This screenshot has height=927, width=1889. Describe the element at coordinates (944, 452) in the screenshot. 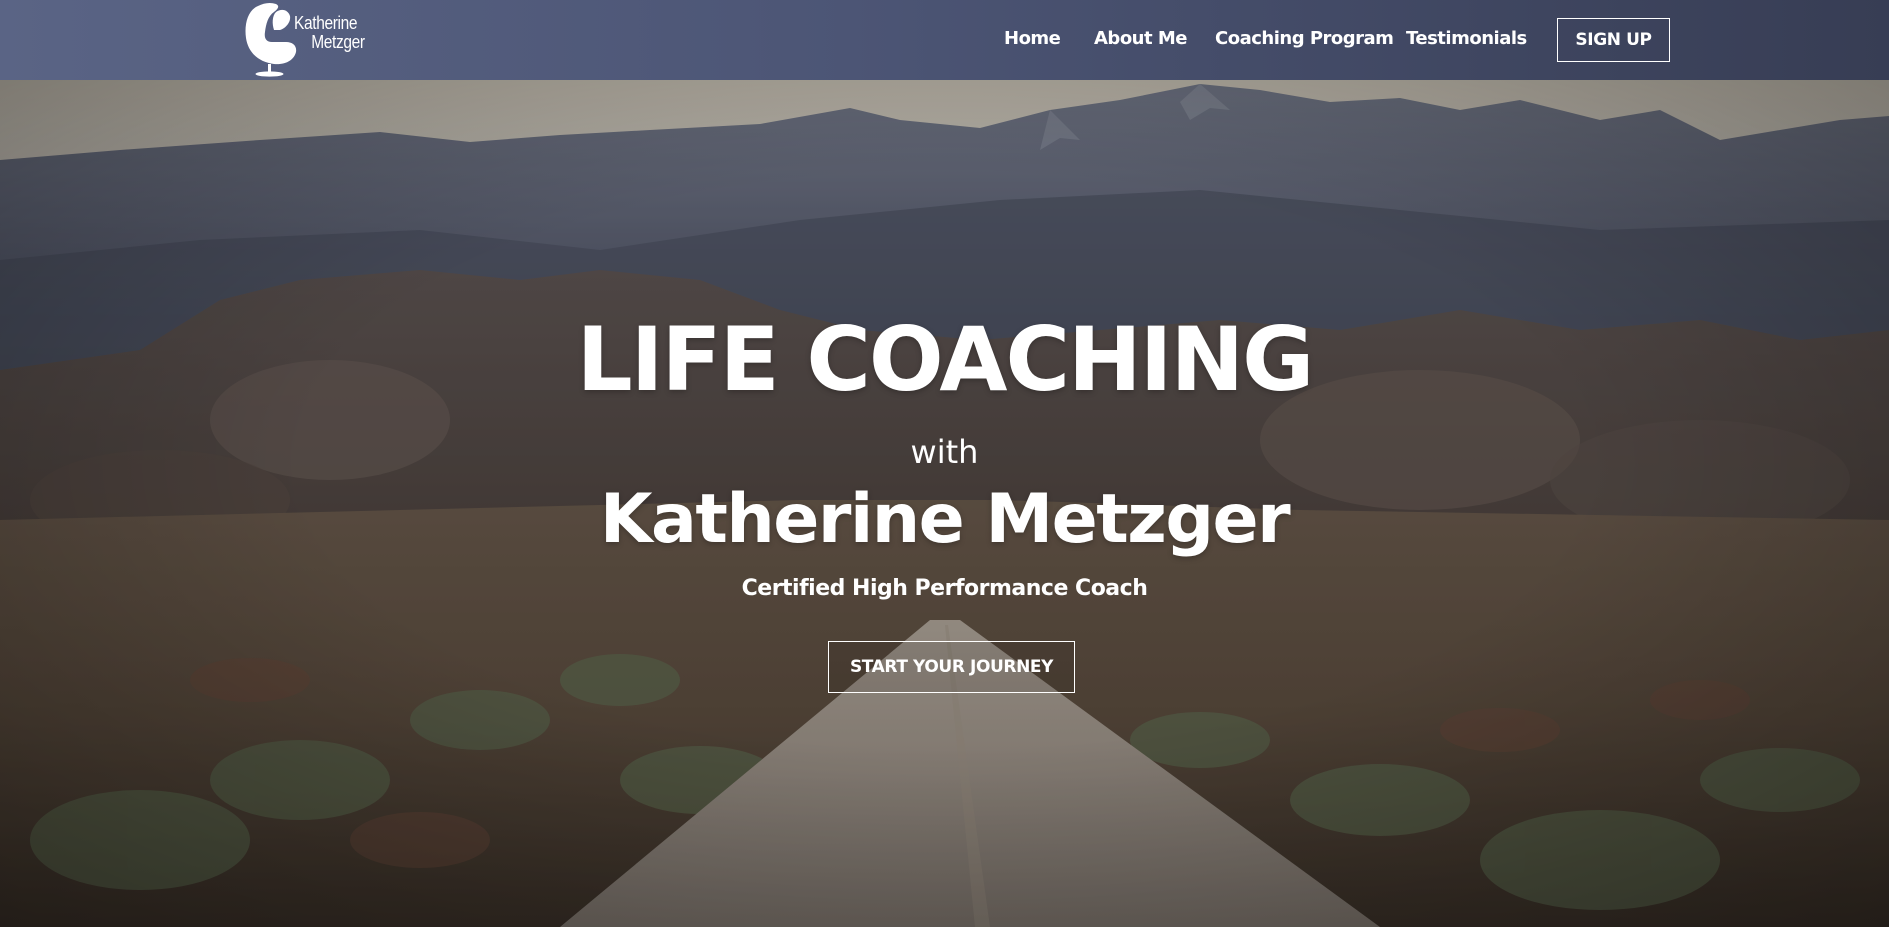

I see `hero-with-text: with` at that location.